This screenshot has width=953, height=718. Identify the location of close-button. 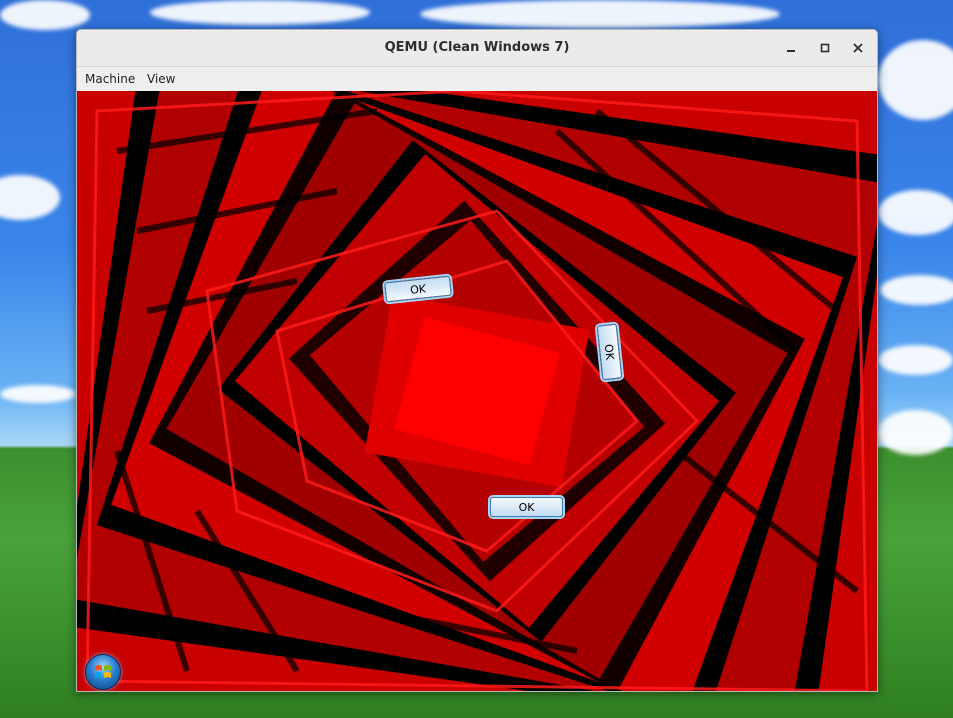
(858, 48).